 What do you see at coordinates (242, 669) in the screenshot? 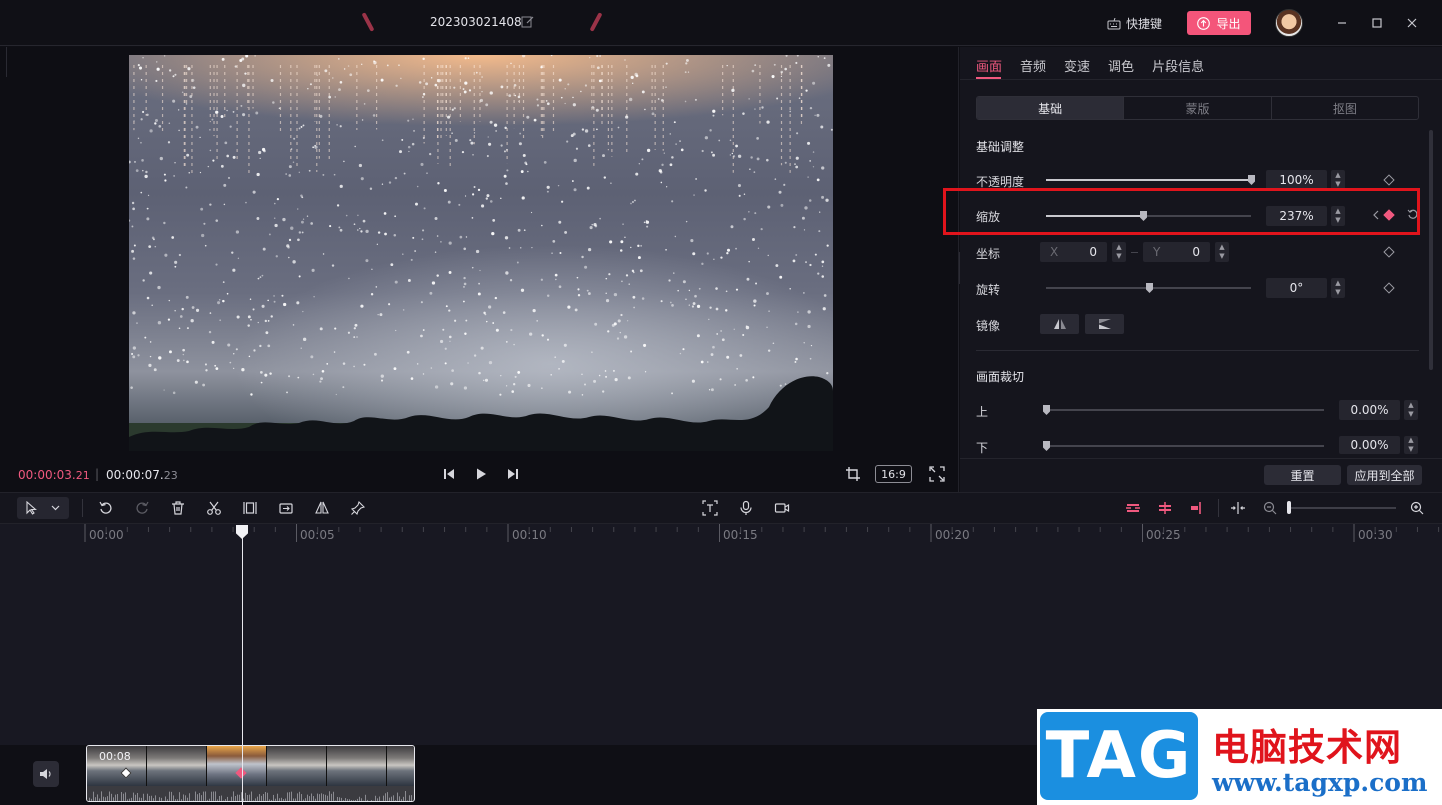
I see `playhead` at bounding box center [242, 669].